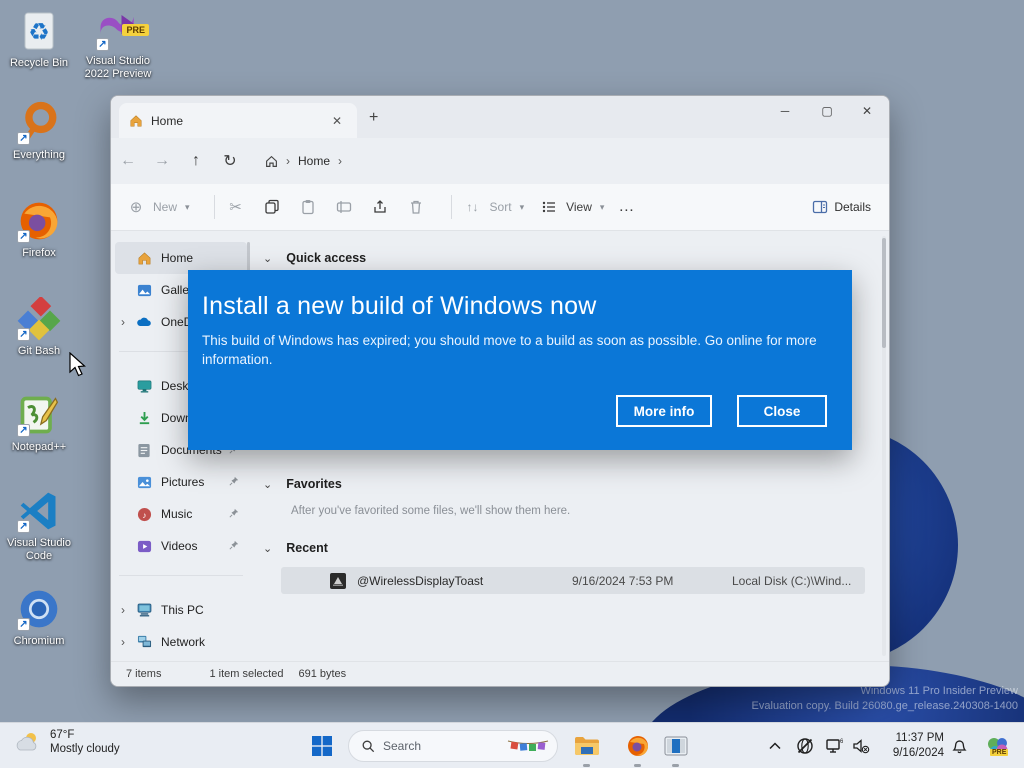 This screenshot has width=1024, height=768. I want to click on search-highlight-icon, so click(528, 746).